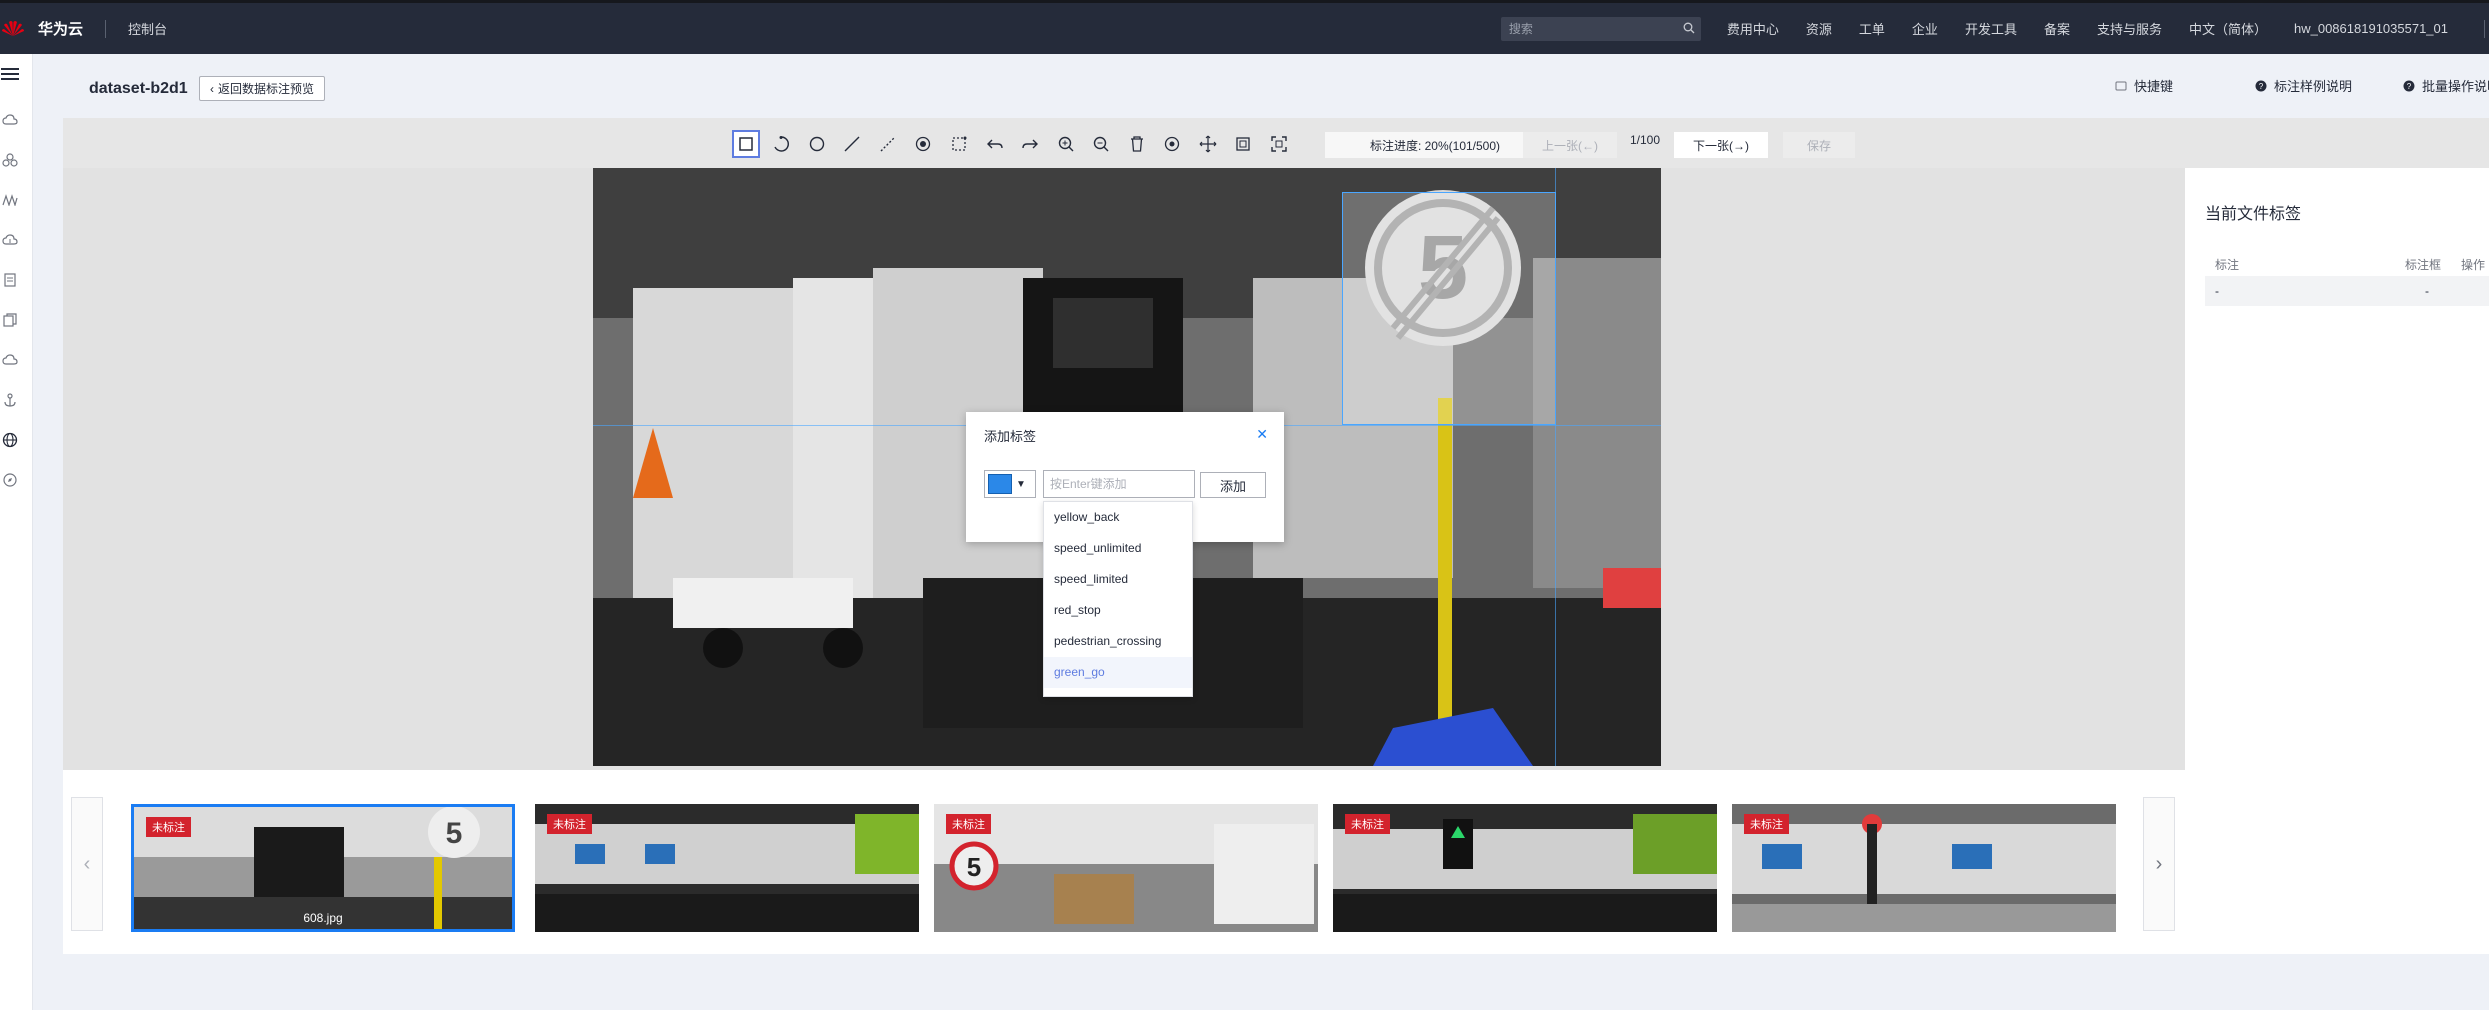 The height and width of the screenshot is (1010, 2489). Describe the element at coordinates (1118, 672) in the screenshot. I see `label-option: green_go` at that location.